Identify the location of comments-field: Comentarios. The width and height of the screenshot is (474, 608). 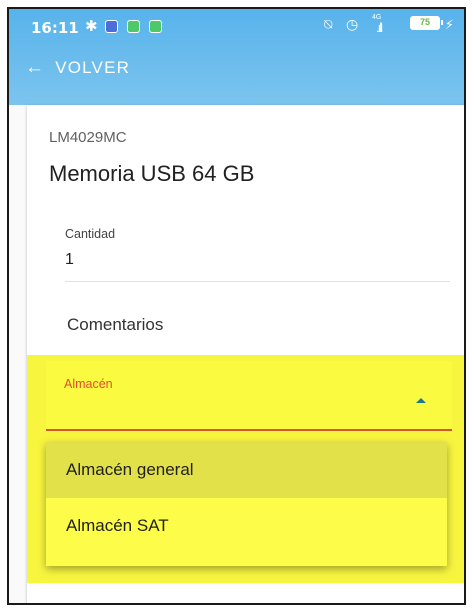
(115, 325).